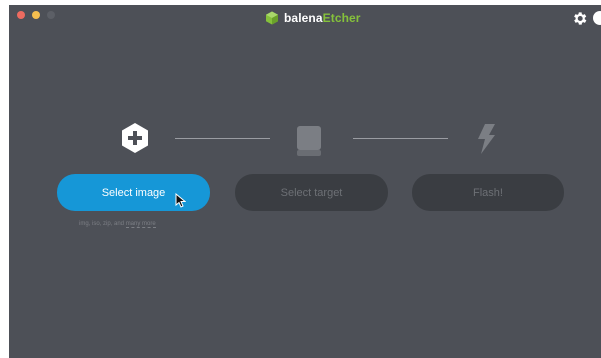 This screenshot has height=358, width=601. What do you see at coordinates (486, 139) in the screenshot?
I see `lightning-bolt-icon` at bounding box center [486, 139].